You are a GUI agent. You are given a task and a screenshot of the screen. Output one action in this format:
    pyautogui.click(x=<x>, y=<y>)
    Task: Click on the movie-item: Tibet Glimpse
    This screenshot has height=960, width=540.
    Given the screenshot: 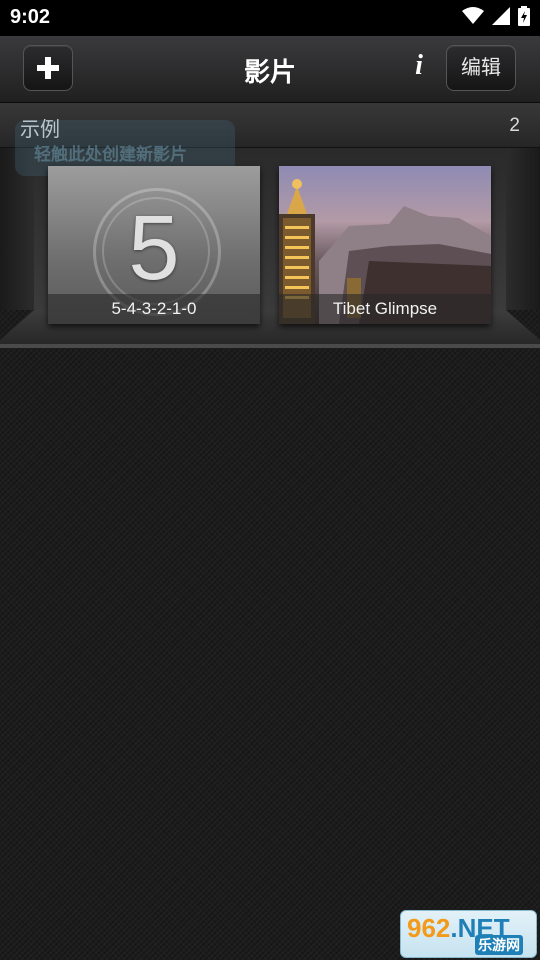 What is the action you would take?
    pyautogui.click(x=385, y=245)
    